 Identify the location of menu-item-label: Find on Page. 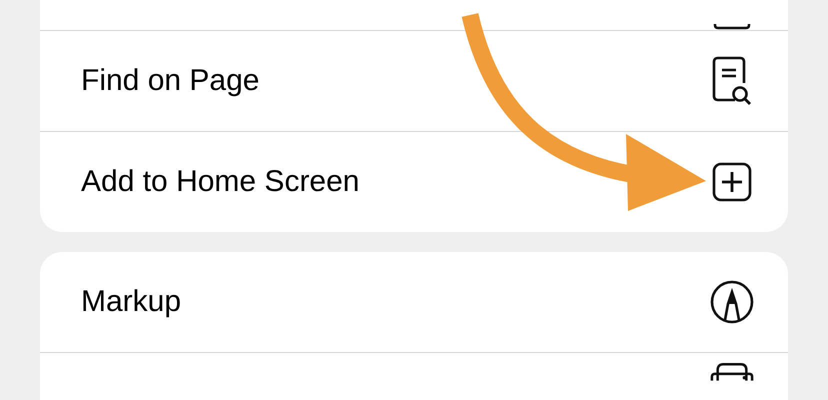
(170, 81).